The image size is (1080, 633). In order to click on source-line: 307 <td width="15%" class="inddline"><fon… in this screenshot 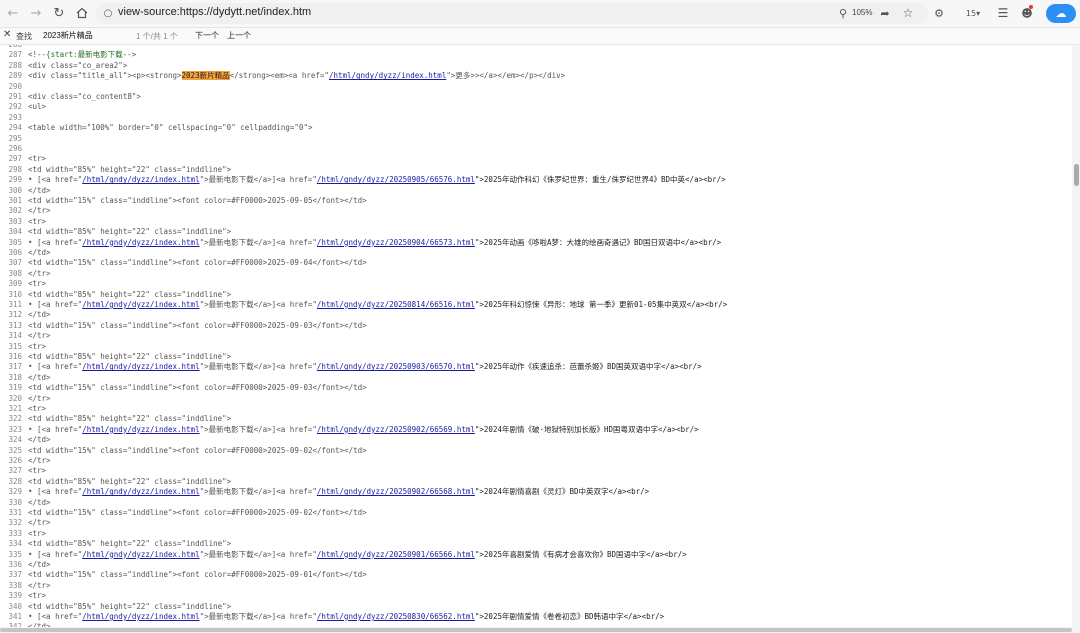, I will do `click(535, 263)`.